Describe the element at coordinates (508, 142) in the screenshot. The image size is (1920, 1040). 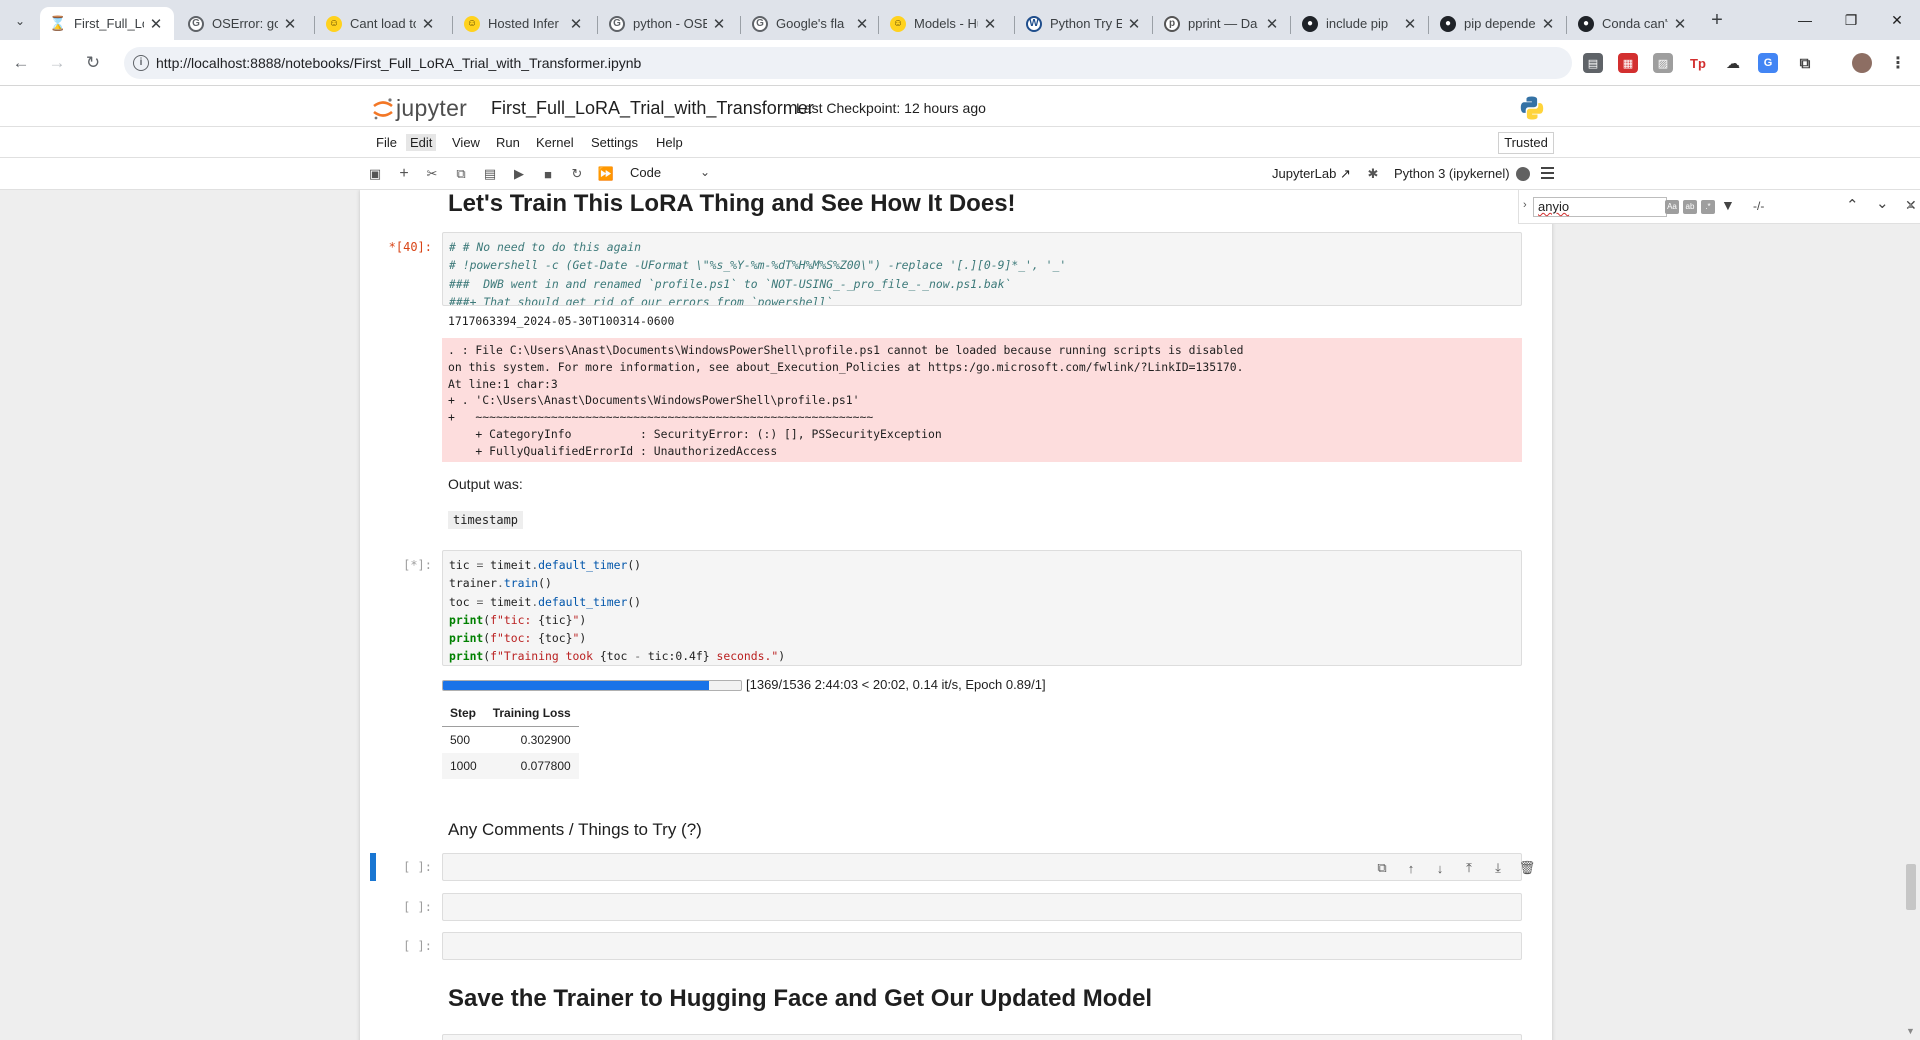
I see `menu-run: Run` at that location.